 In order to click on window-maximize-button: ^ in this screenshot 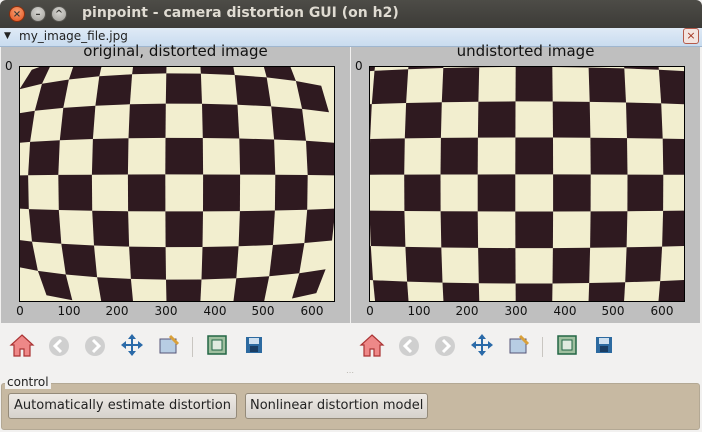, I will do `click(59, 14)`.